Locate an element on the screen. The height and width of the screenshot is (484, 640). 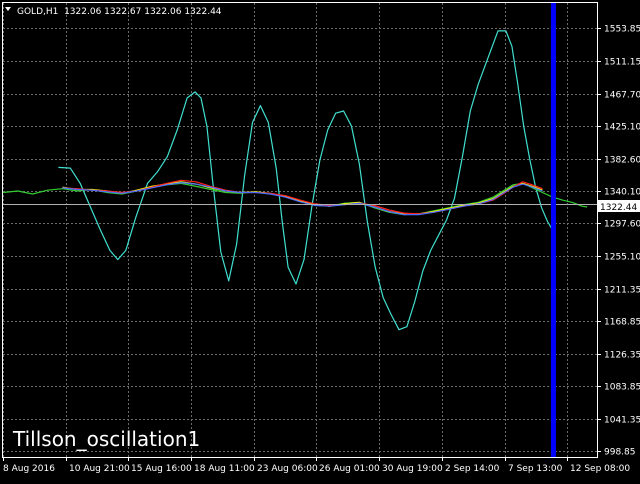
x-tick-label: 18 Aug 11:00 is located at coordinates (224, 469).